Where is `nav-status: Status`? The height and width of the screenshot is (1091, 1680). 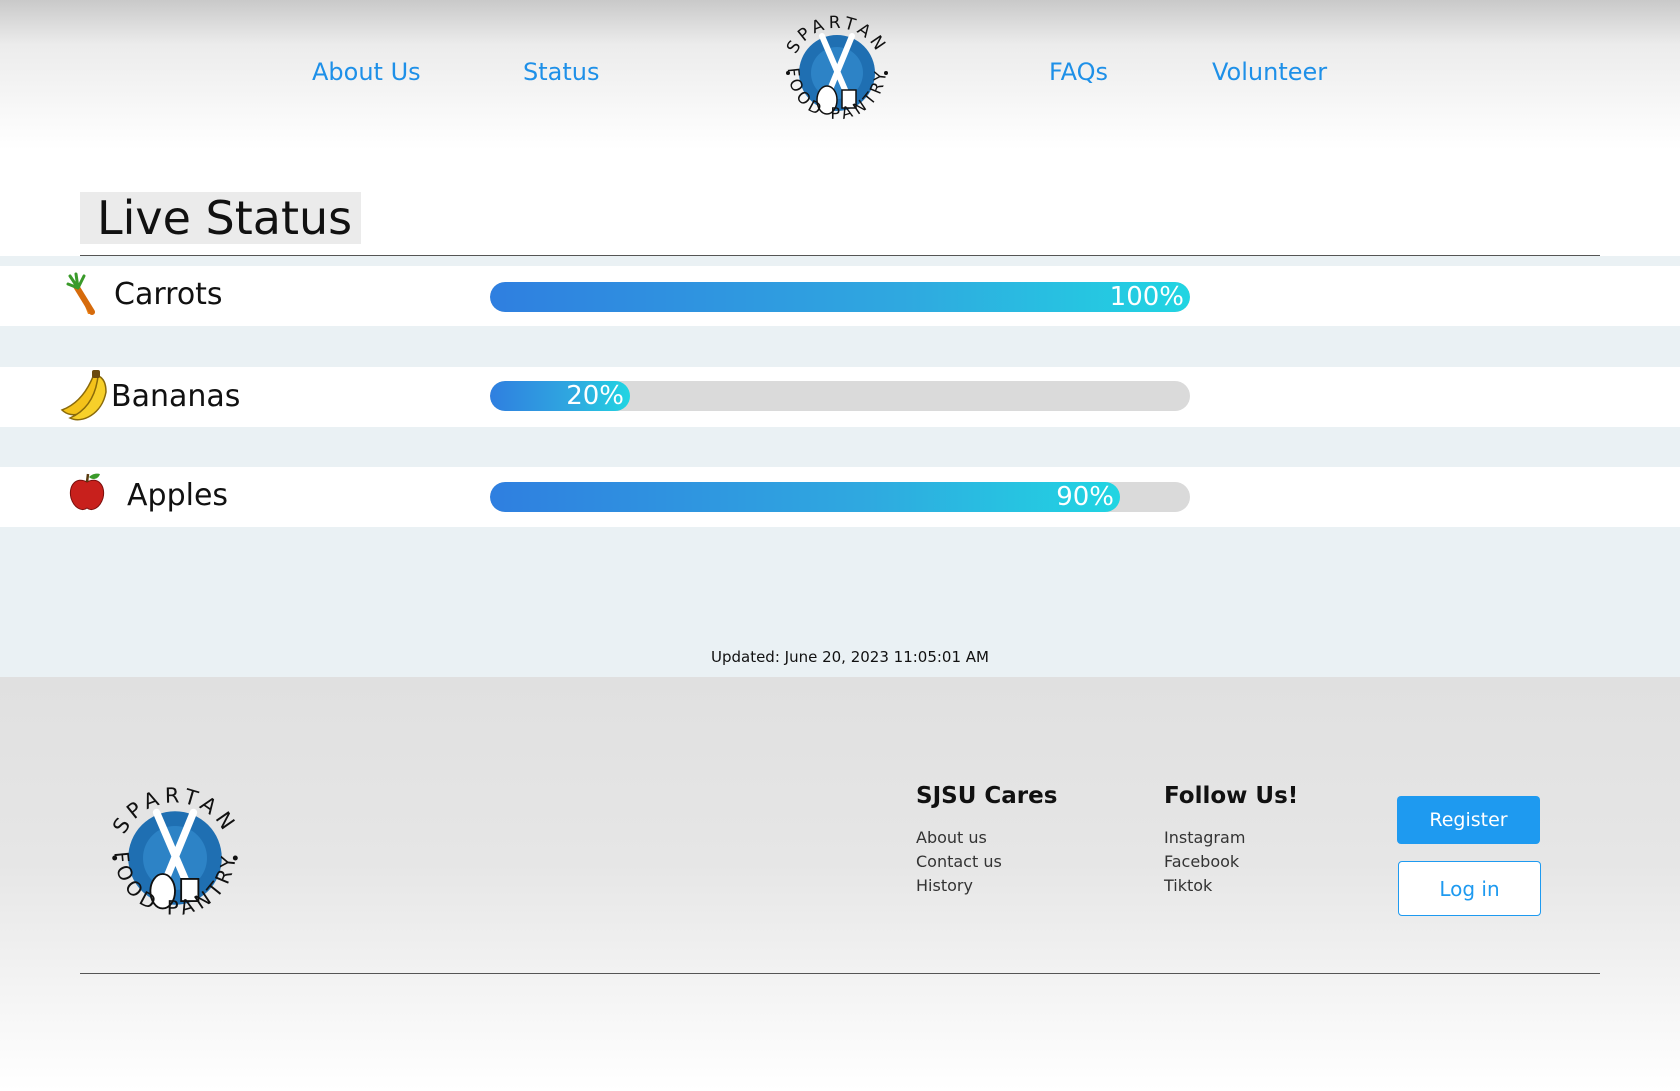 nav-status: Status is located at coordinates (561, 72).